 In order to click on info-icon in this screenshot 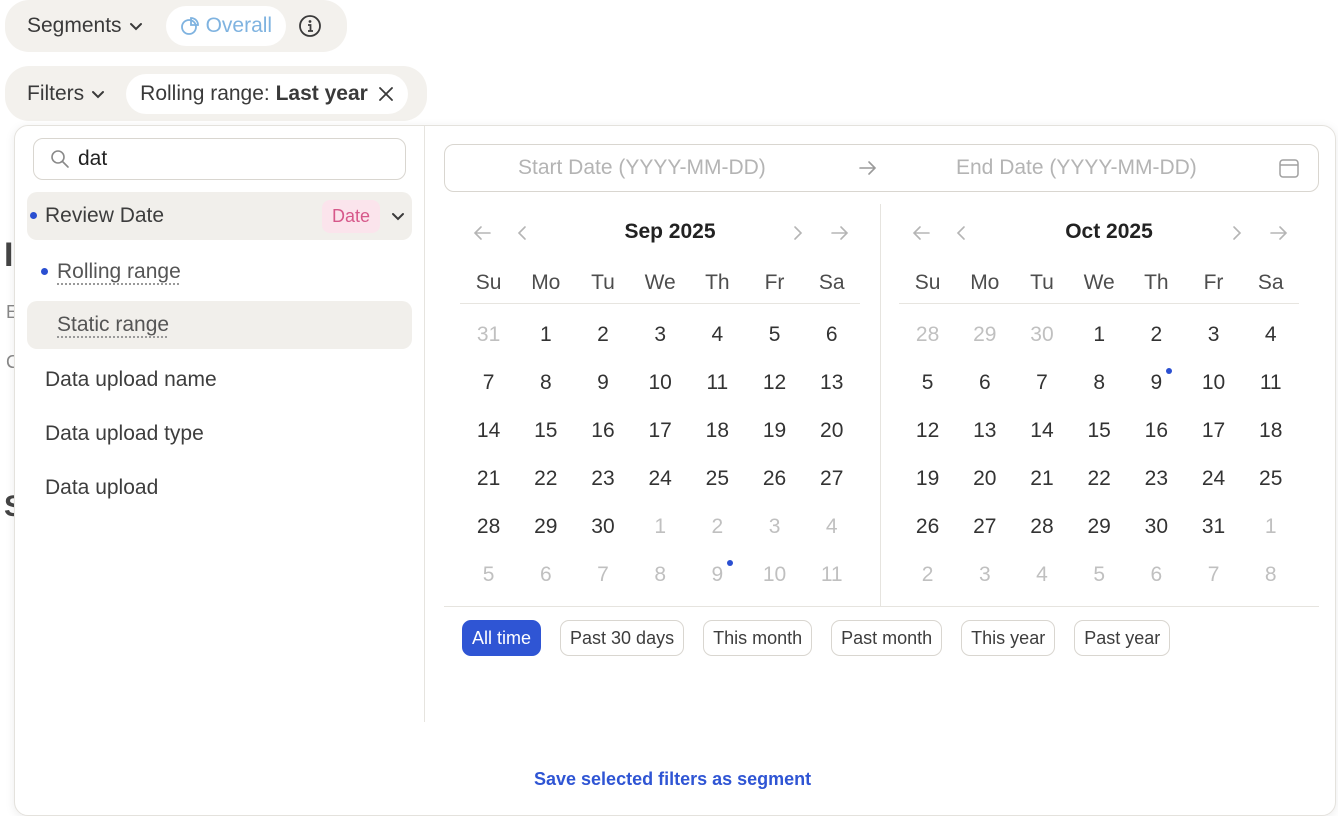, I will do `click(310, 26)`.